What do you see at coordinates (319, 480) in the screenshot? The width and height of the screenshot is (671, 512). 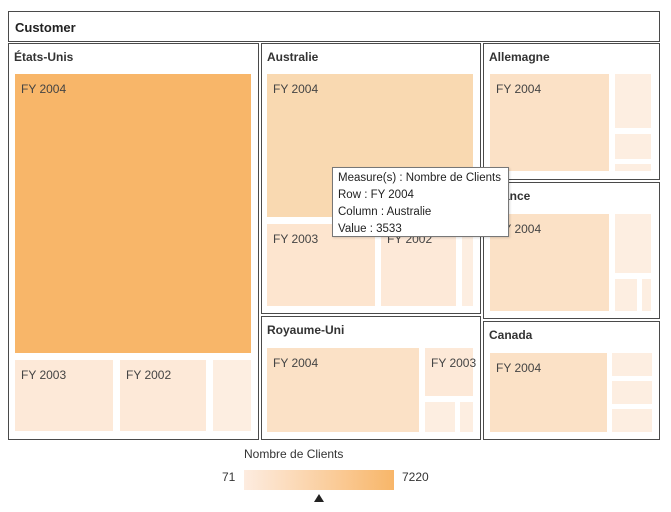 I see `legend-gradient-bar` at bounding box center [319, 480].